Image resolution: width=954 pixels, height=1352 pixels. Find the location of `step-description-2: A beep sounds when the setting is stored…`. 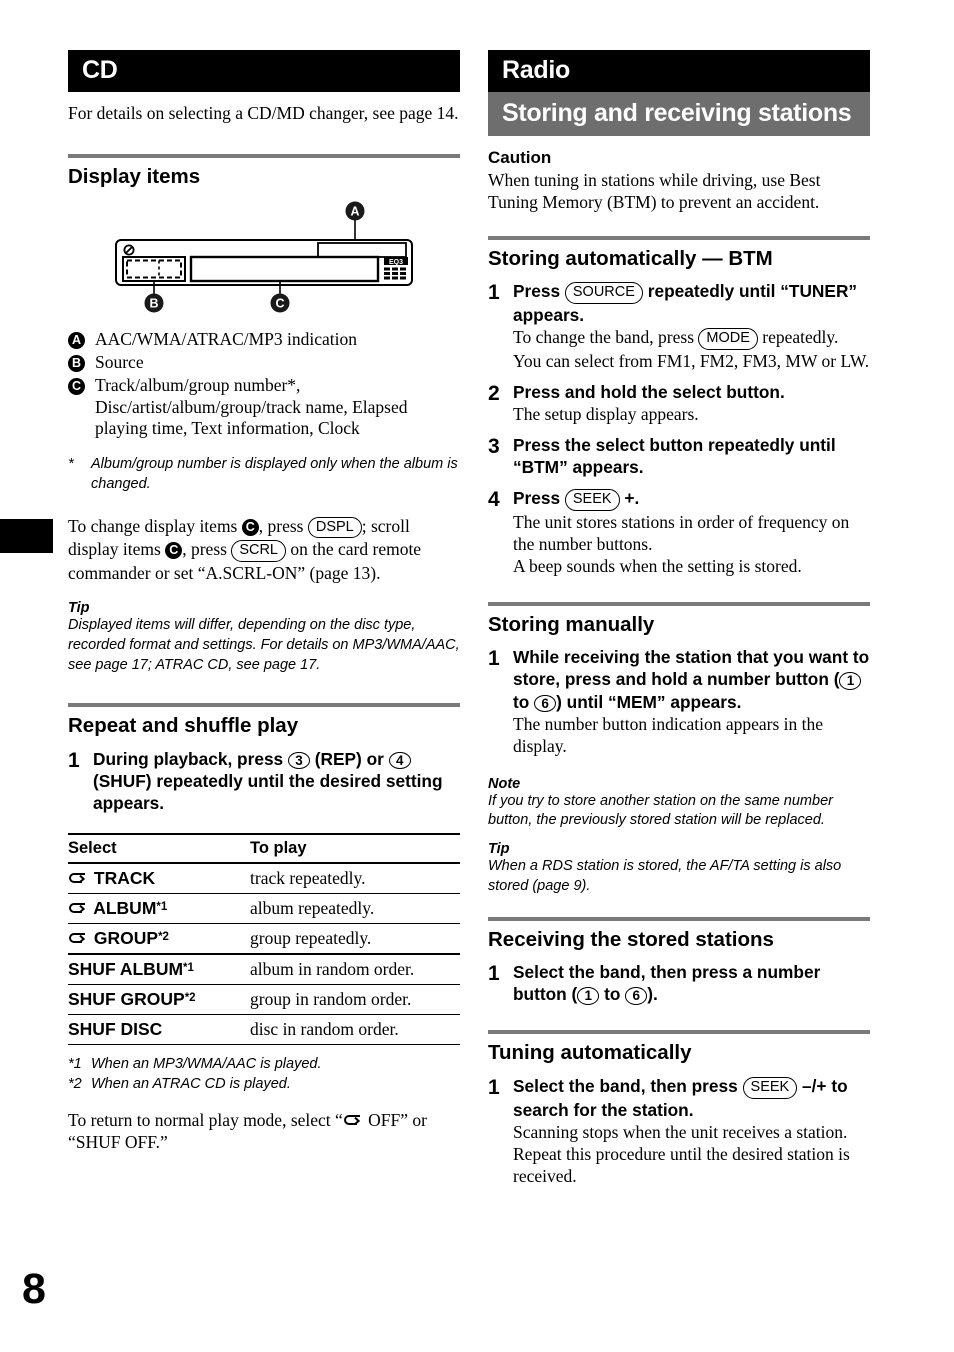

step-description-2: A beep sounds when the setting is stored… is located at coordinates (657, 565).